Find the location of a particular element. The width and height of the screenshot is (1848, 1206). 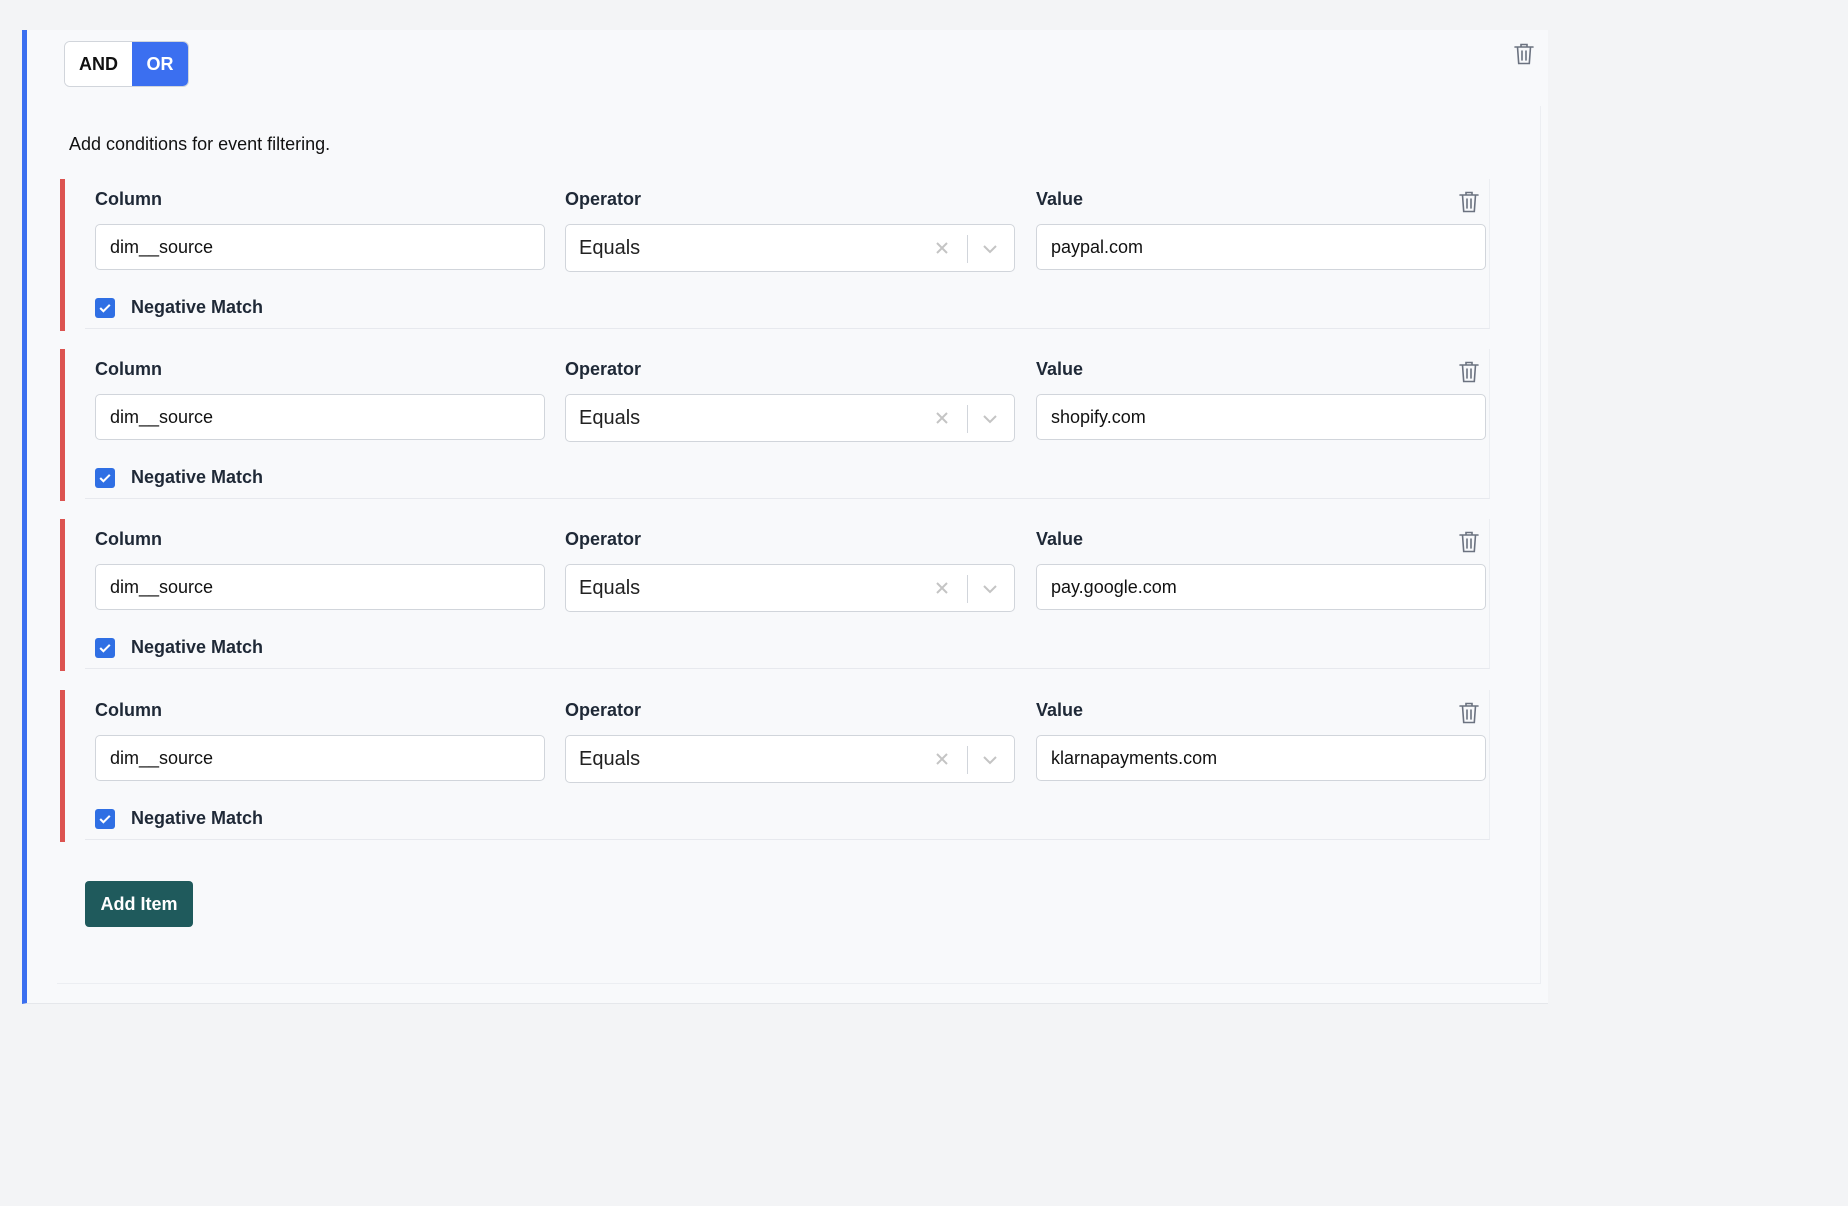

value-input: klarnapayments.com is located at coordinates (1261, 758).